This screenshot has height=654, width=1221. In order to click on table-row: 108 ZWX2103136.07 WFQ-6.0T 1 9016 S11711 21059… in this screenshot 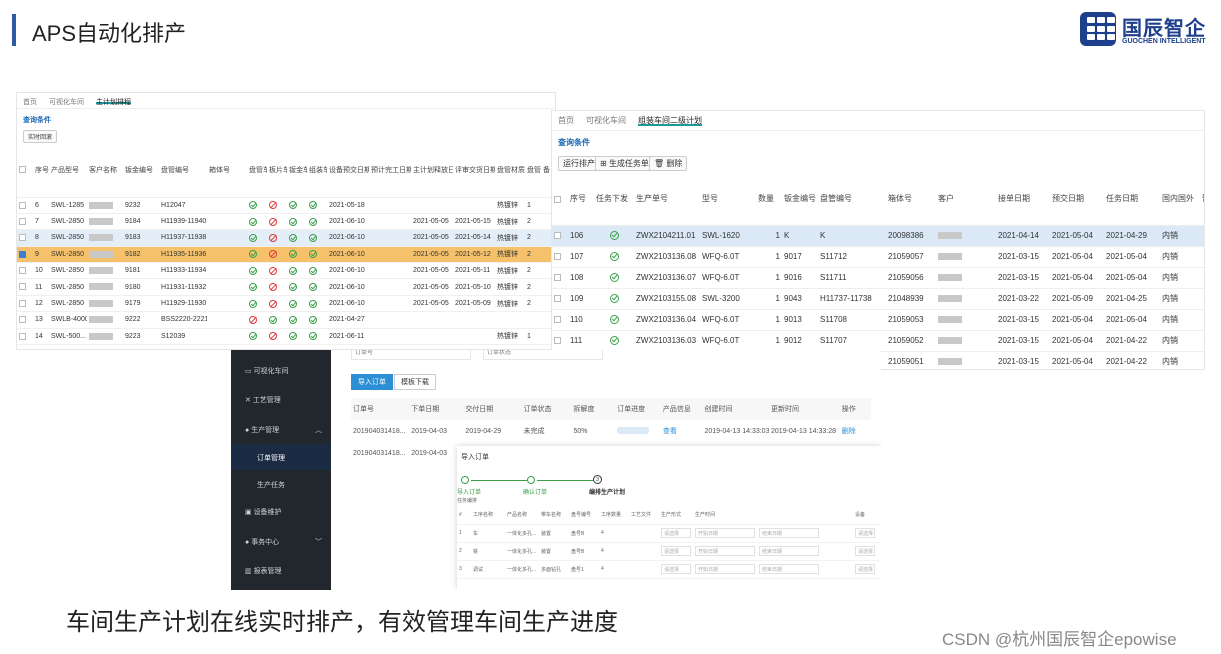, I will do `click(878, 278)`.